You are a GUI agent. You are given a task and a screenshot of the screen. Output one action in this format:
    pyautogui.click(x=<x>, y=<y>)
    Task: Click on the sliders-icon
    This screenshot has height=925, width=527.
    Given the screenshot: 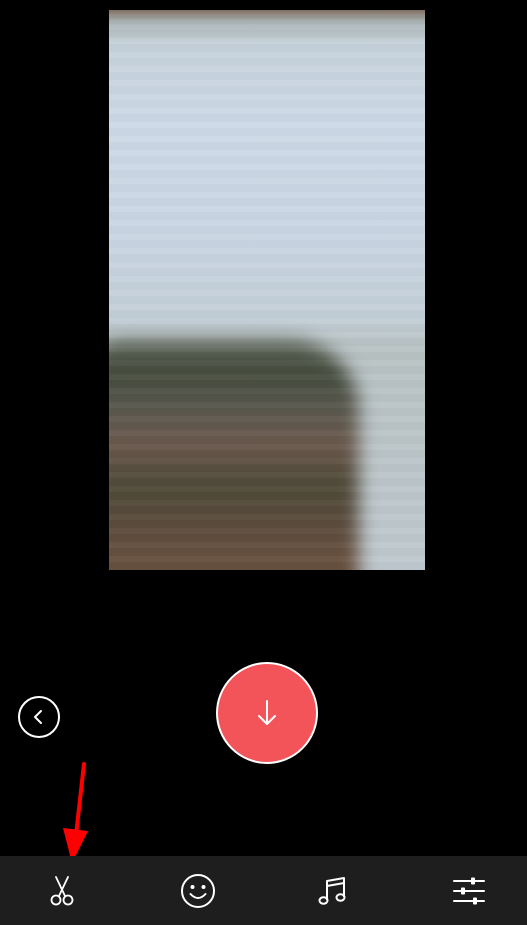 What is the action you would take?
    pyautogui.click(x=468, y=890)
    